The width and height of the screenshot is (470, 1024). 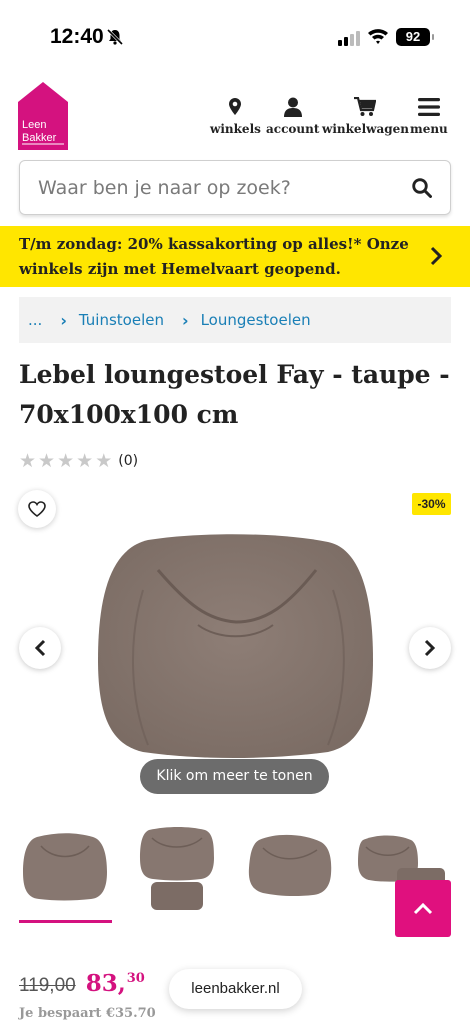 I want to click on nav-stores-label: winkels, so click(x=235, y=129).